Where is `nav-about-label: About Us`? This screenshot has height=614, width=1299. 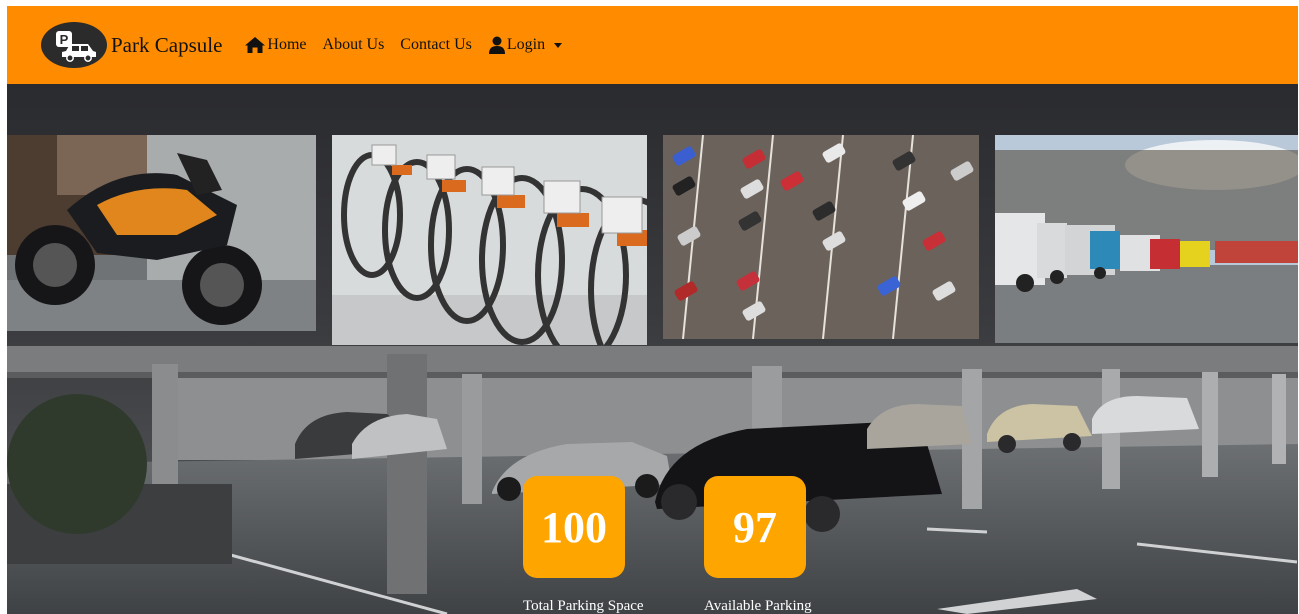 nav-about-label: About Us is located at coordinates (353, 44).